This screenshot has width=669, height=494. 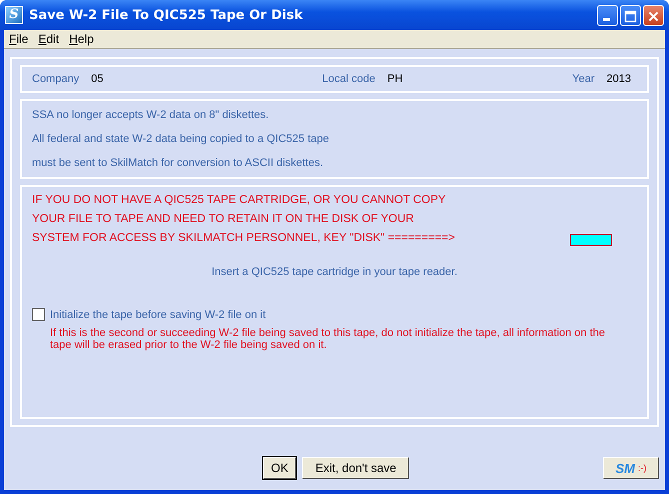 What do you see at coordinates (178, 163) in the screenshot?
I see `info-text: must be sent to SkilMatch for conversion to ASCII diskettes.` at bounding box center [178, 163].